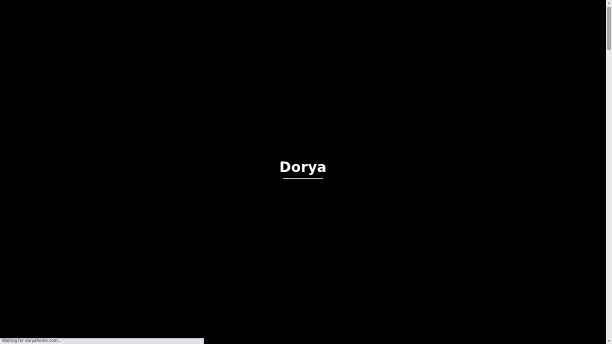 This screenshot has width=612, height=344. Describe the element at coordinates (609, 341) in the screenshot. I see `scroll-down-arrow-icon` at that location.